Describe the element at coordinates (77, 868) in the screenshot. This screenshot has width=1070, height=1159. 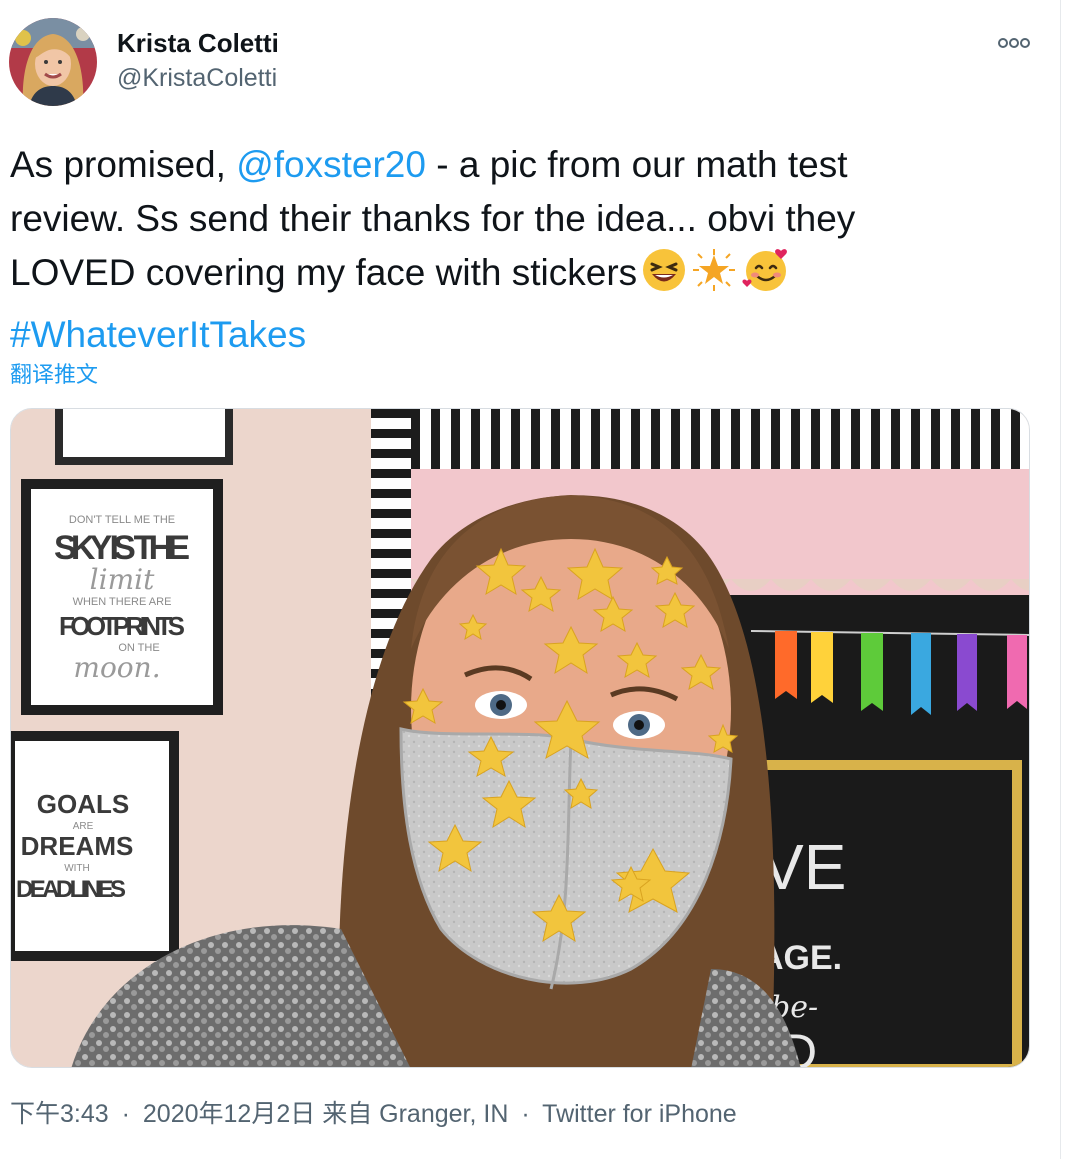
I see `poster2-text-4: WITH` at that location.